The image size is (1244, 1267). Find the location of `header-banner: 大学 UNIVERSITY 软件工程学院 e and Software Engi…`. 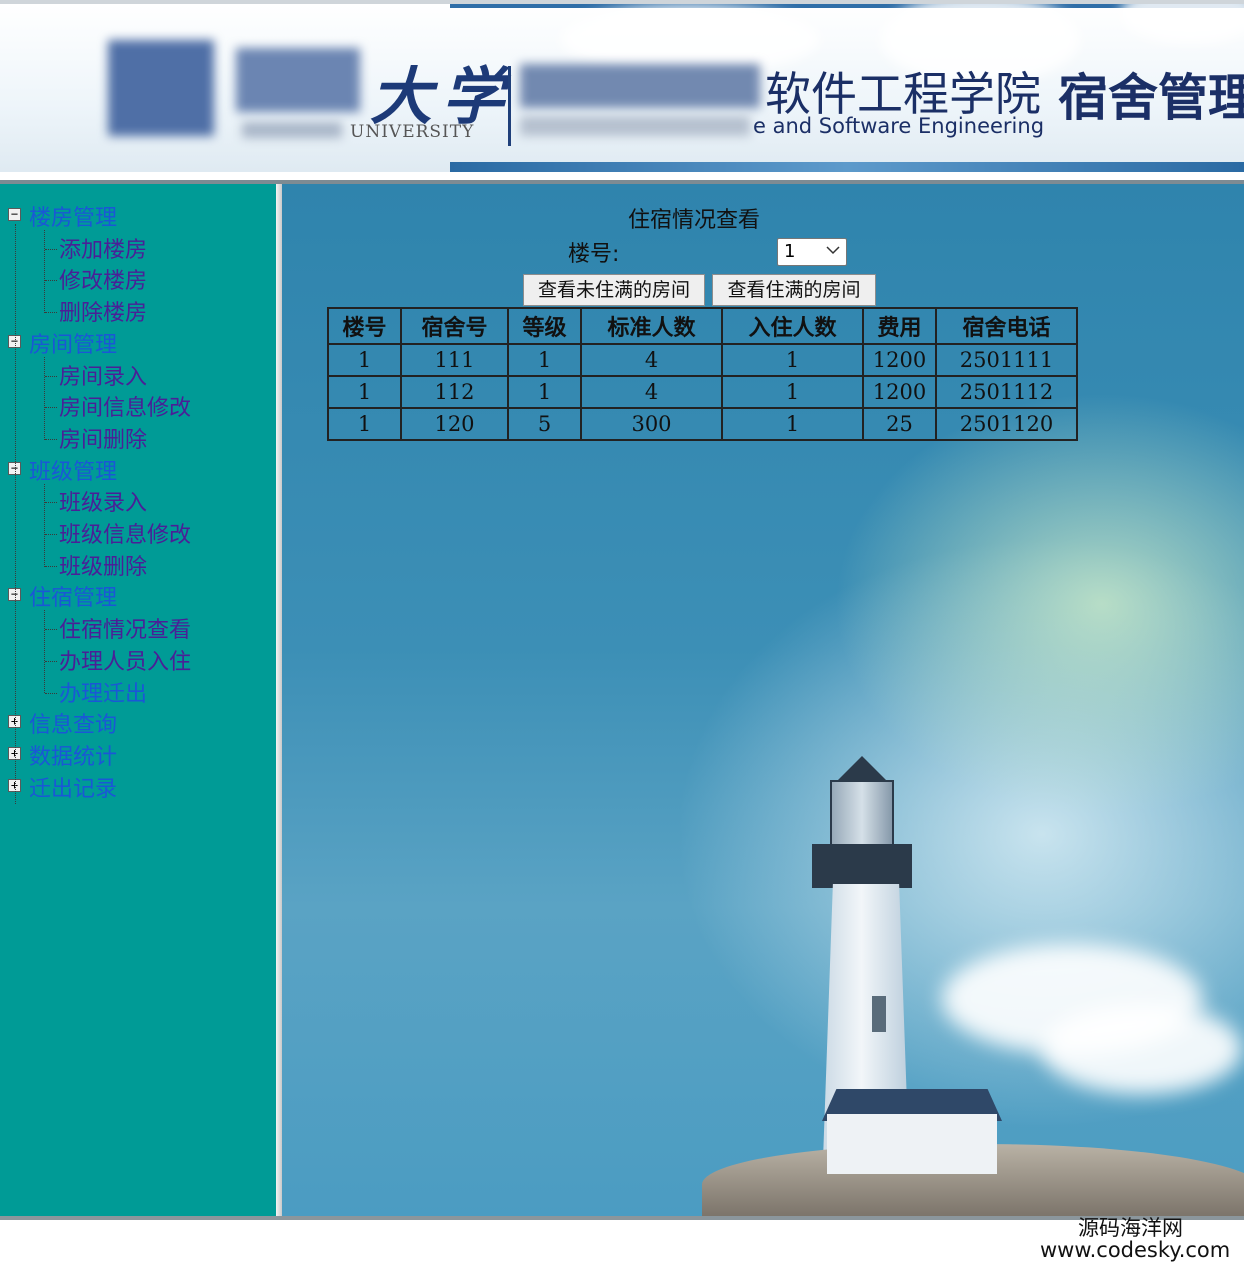

header-banner: 大学 UNIVERSITY 软件工程学院 e and Software Engi… is located at coordinates (622, 86).